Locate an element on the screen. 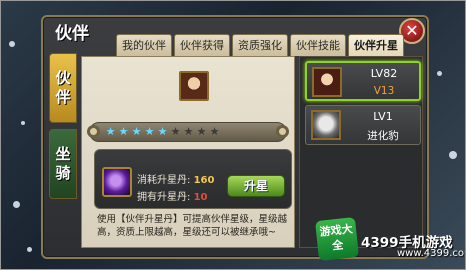 This screenshot has width=466, height=270. close-icon: ✕ is located at coordinates (412, 30).